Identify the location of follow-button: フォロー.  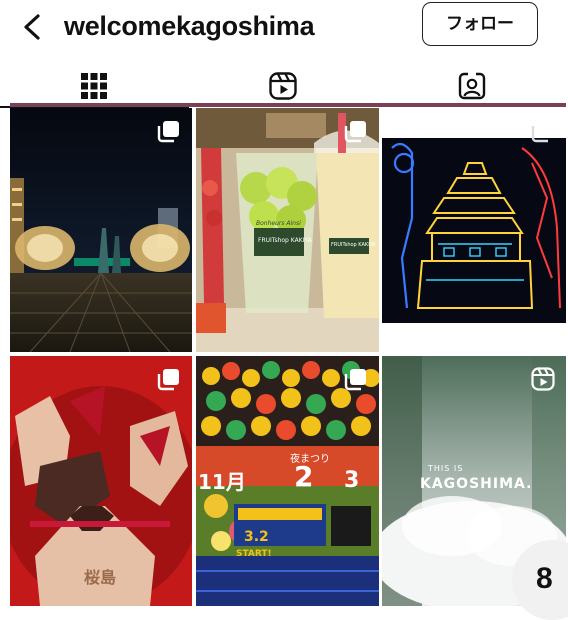
(480, 24).